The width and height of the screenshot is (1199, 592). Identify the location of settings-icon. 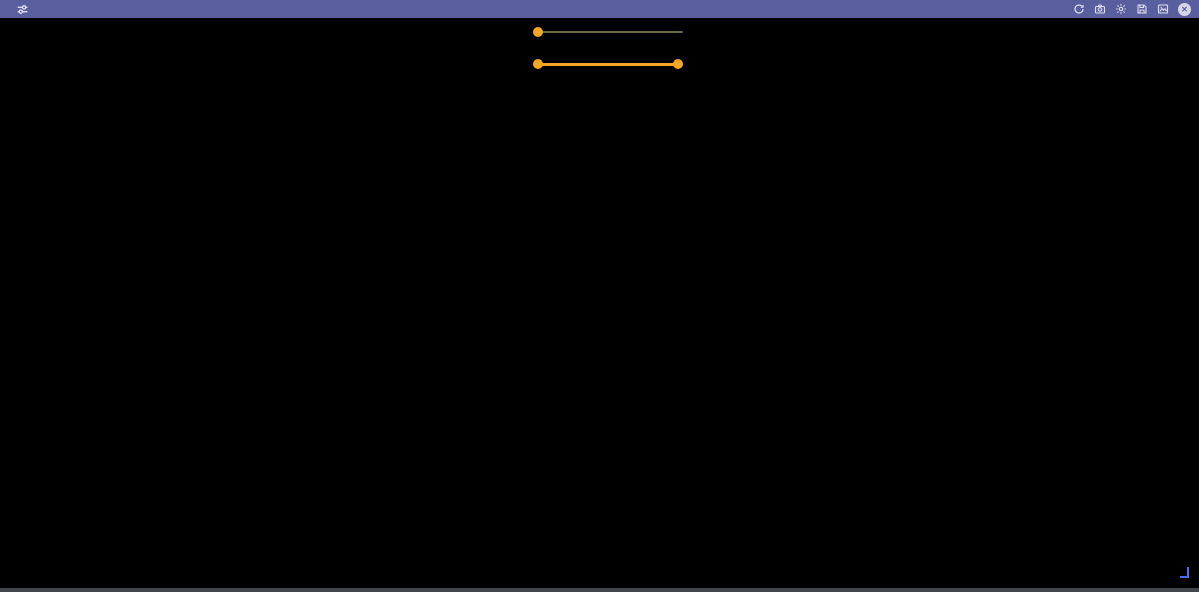
(1121, 9).